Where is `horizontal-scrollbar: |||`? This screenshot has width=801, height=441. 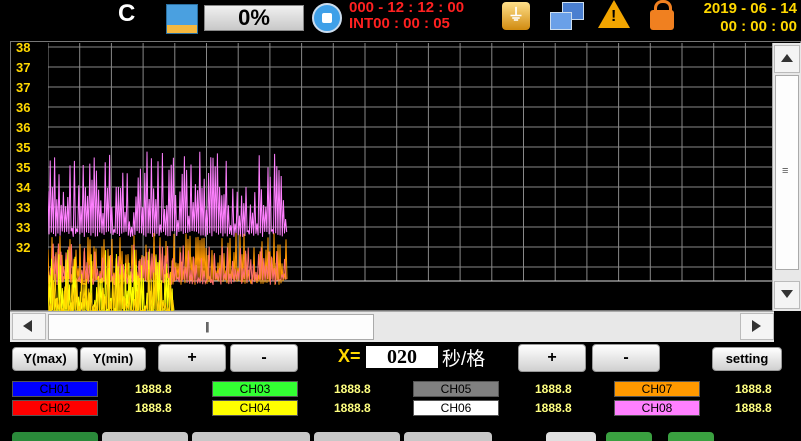 horizontal-scrollbar: ||| is located at coordinates (392, 326).